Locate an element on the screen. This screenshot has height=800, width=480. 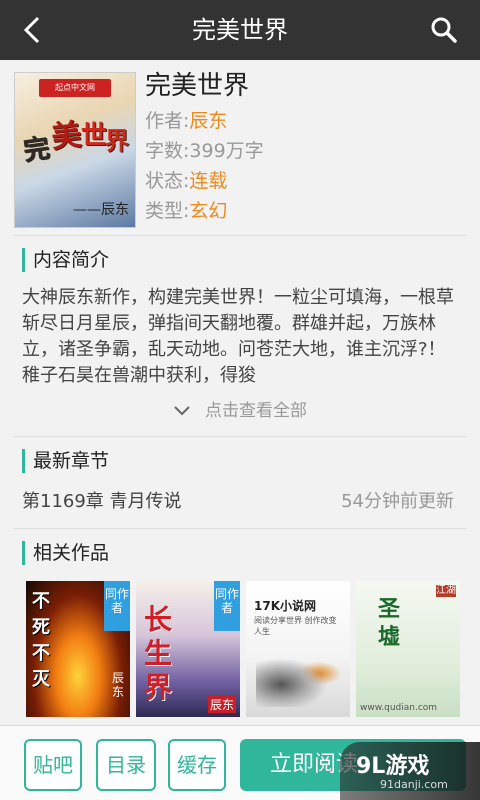
related-book-cover: 不死不灭 辰东 同作者 is located at coordinates (78, 649).